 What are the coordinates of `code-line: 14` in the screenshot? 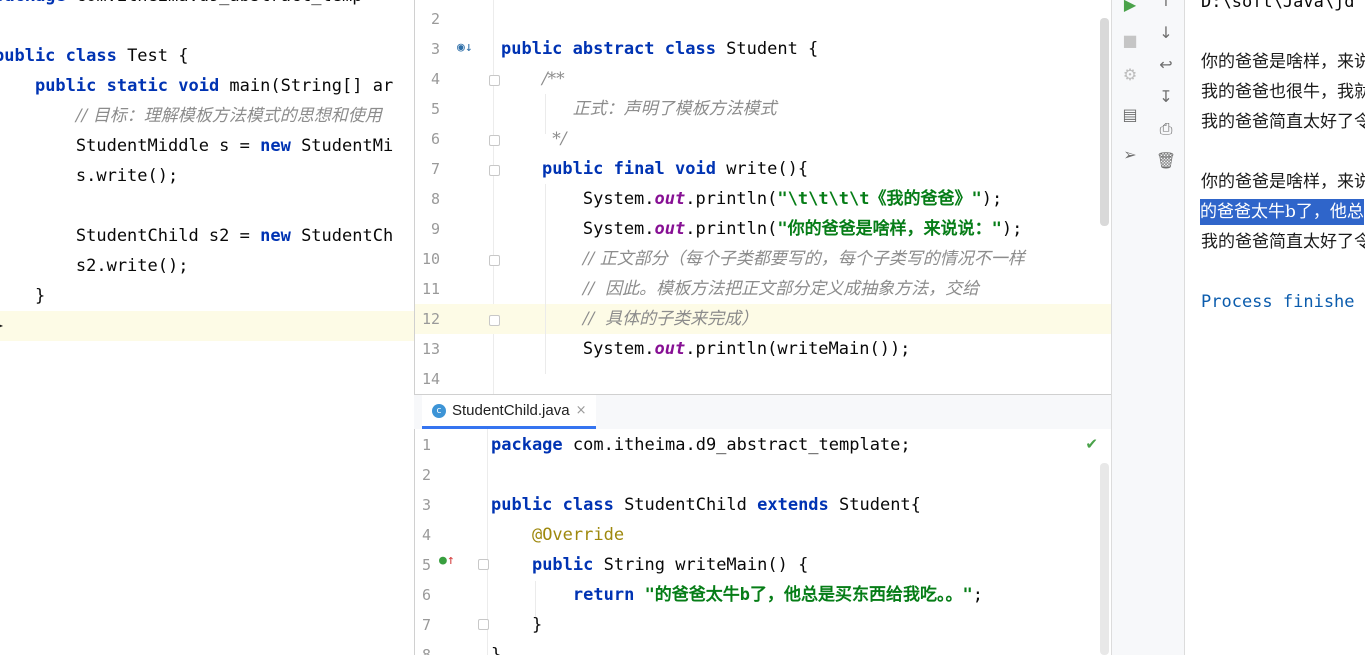 It's located at (763, 379).